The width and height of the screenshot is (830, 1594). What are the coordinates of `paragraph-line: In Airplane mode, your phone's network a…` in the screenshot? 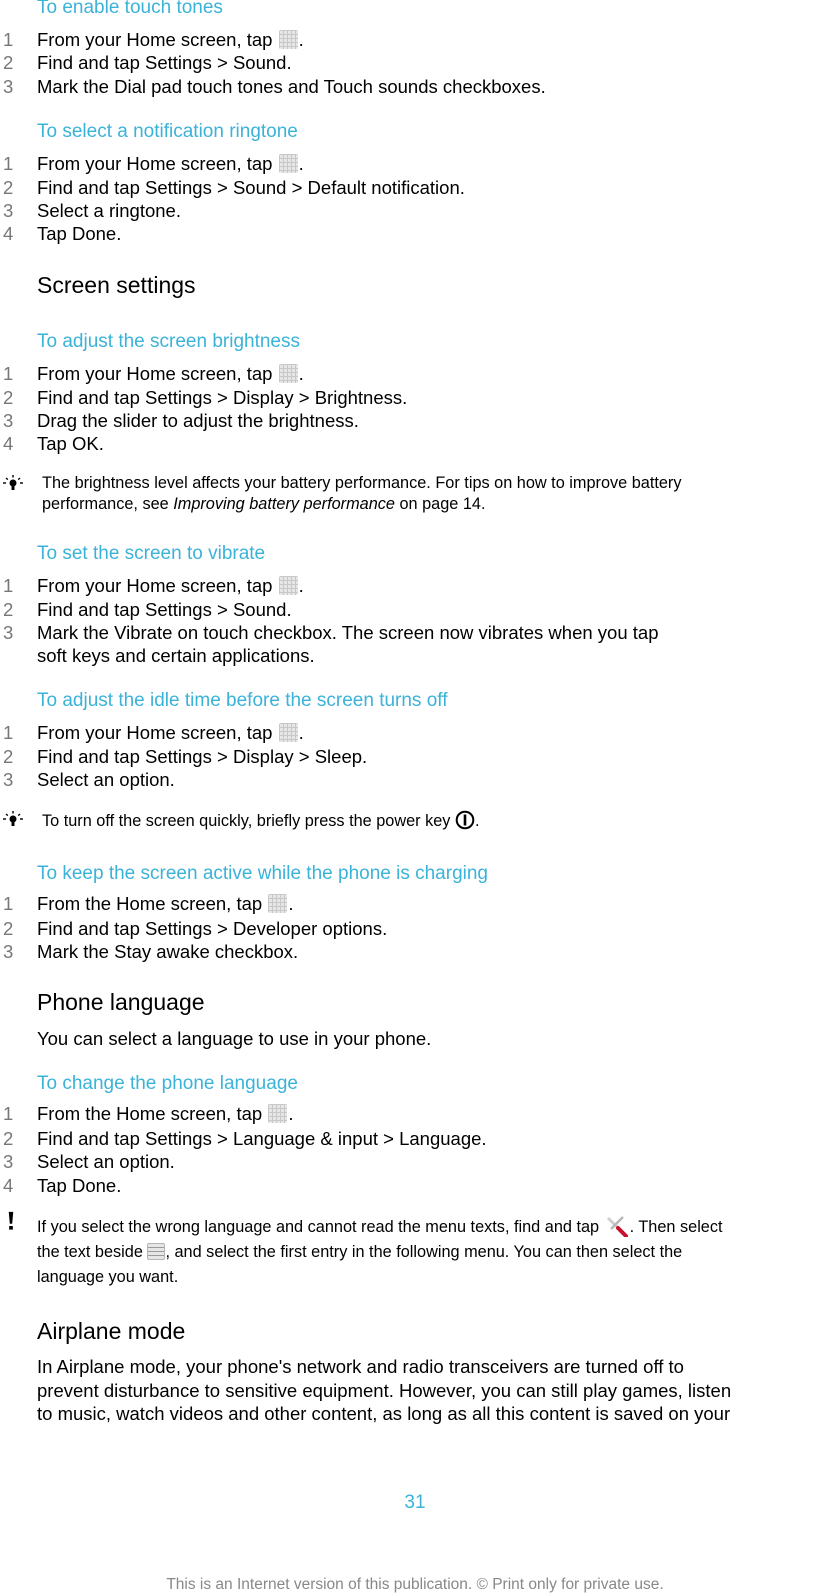 It's located at (360, 1366).